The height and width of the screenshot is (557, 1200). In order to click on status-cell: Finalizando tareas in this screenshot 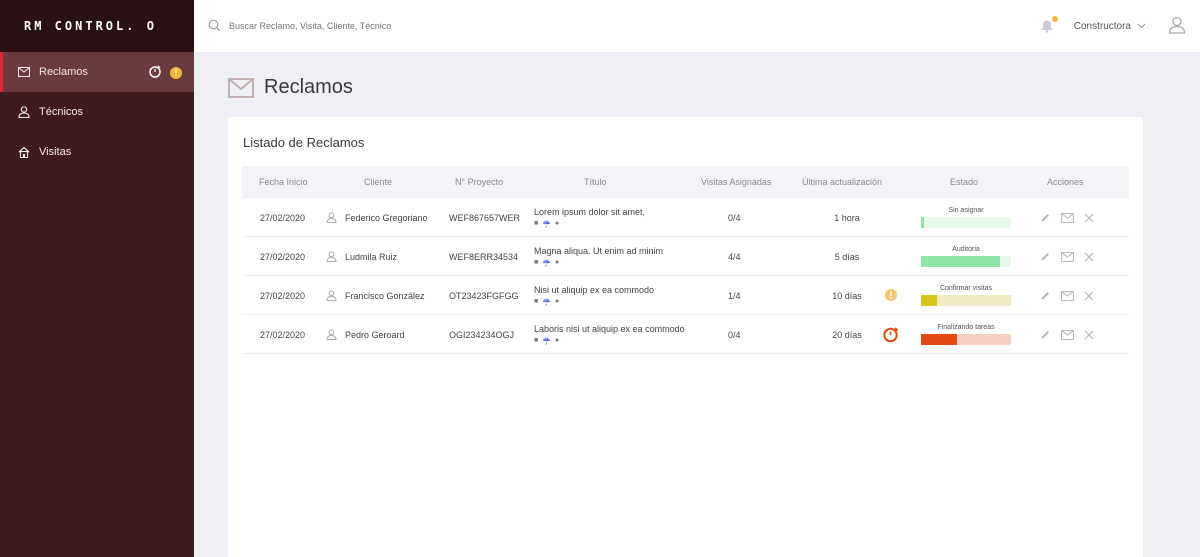, I will do `click(966, 334)`.